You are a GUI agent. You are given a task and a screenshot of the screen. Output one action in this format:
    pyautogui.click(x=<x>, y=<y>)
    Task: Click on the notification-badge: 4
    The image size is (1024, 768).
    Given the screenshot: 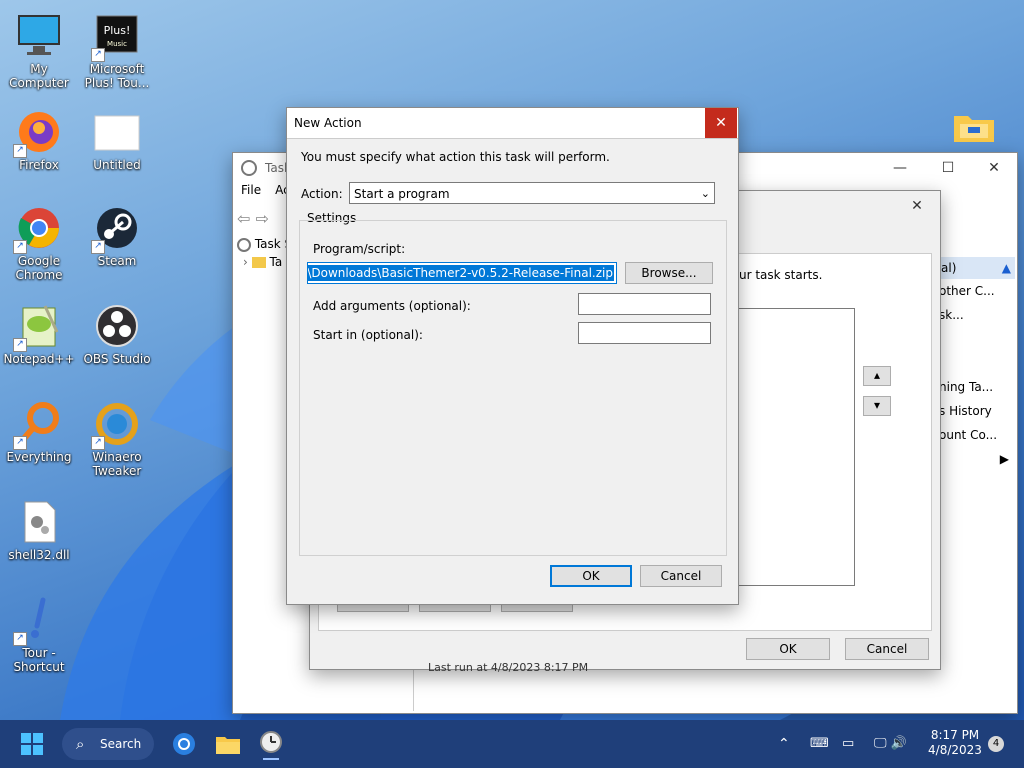 What is the action you would take?
    pyautogui.click(x=996, y=744)
    